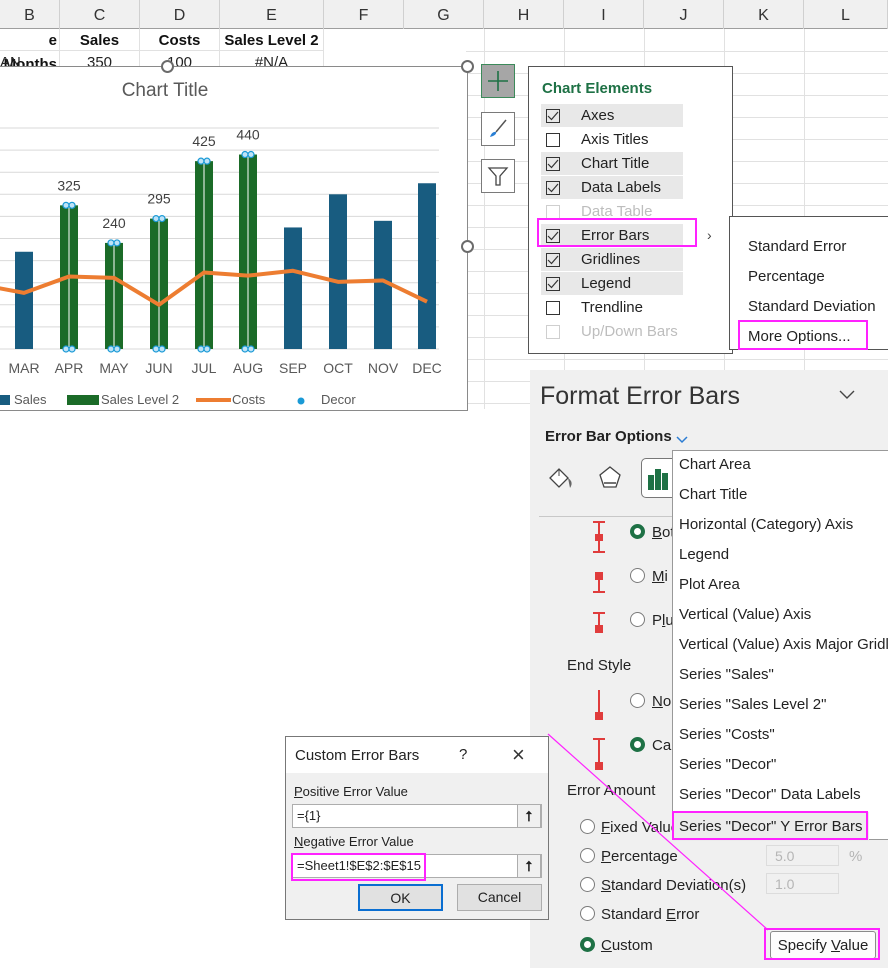  I want to click on dropdown-item: Series "Sales Level 2", so click(752, 704).